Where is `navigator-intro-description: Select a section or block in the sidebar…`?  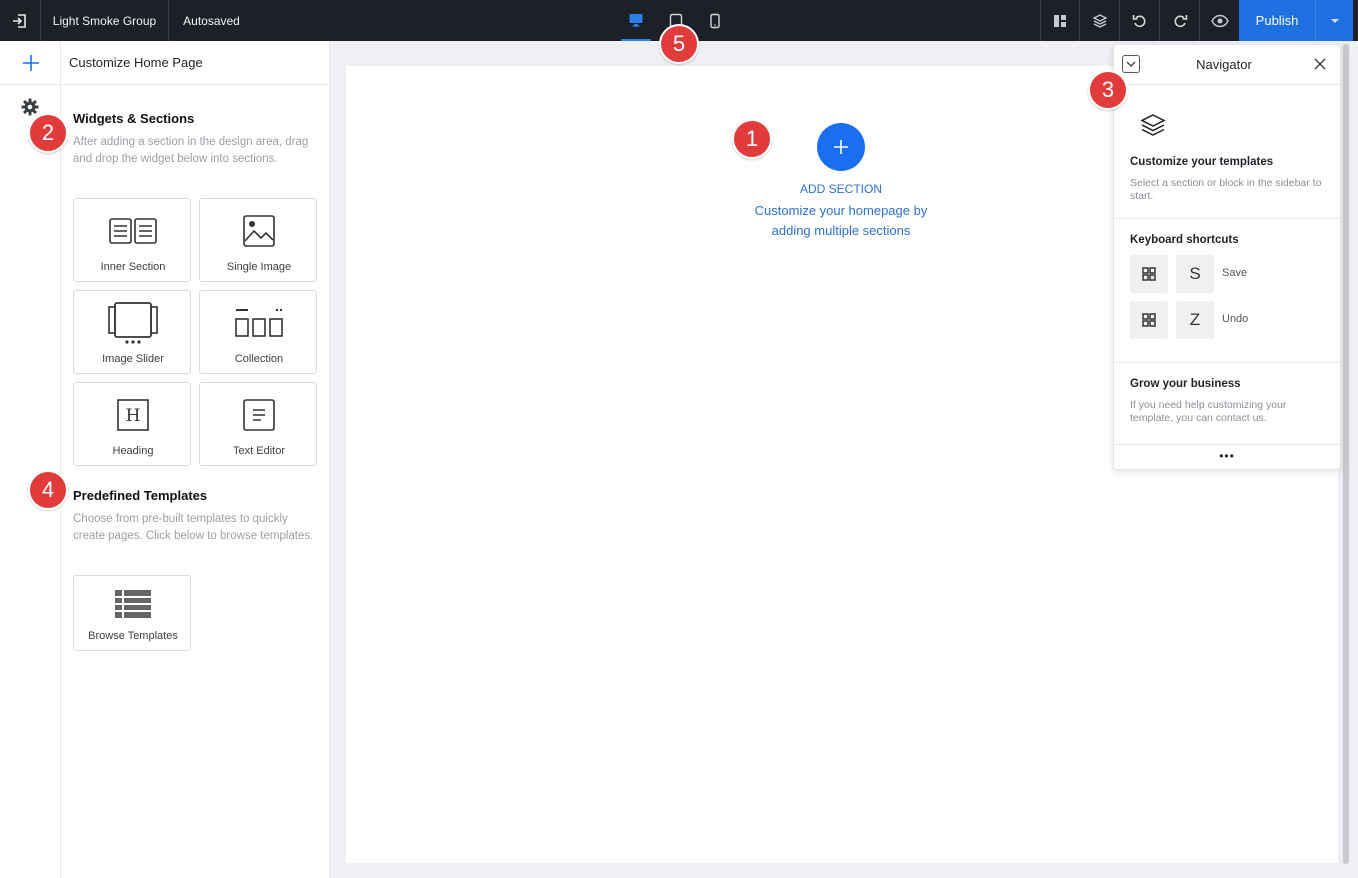 navigator-intro-description: Select a section or block in the sidebar… is located at coordinates (1226, 189).